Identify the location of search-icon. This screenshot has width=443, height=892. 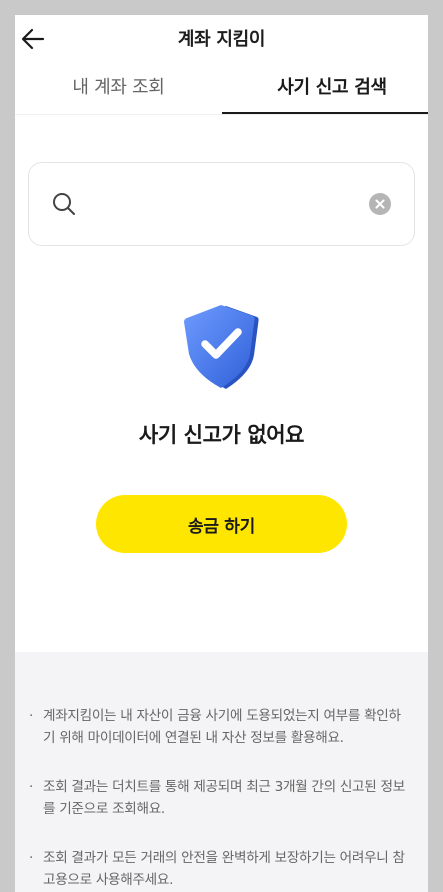
(64, 204).